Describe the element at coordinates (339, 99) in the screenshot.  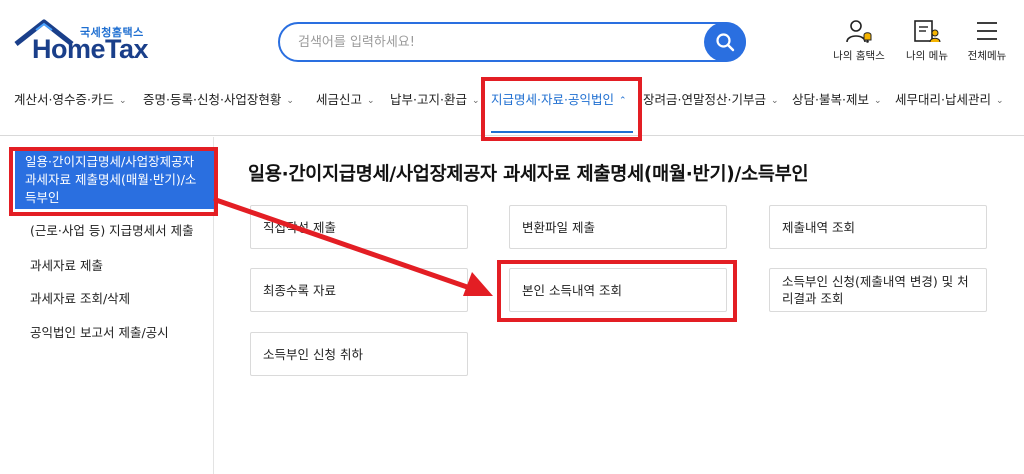
I see `nav-item-label: 세금신고` at that location.